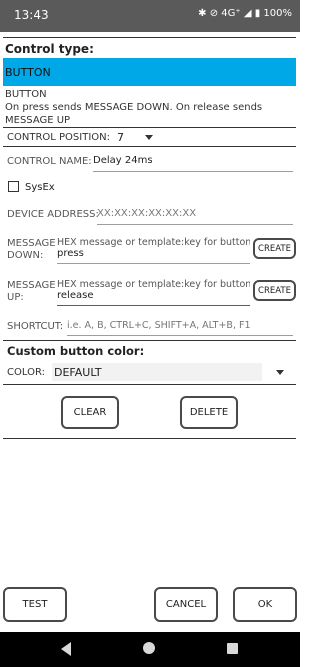 The image size is (320, 667). What do you see at coordinates (153, 284) in the screenshot?
I see `message-up-hint: HEX message or template:key for button` at bounding box center [153, 284].